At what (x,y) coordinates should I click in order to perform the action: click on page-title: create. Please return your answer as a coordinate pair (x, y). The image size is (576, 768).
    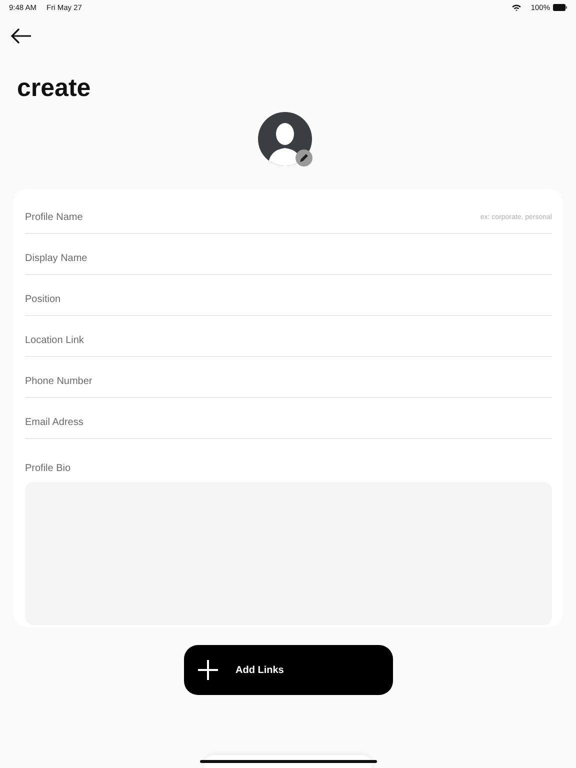
    Looking at the image, I should click on (54, 88).